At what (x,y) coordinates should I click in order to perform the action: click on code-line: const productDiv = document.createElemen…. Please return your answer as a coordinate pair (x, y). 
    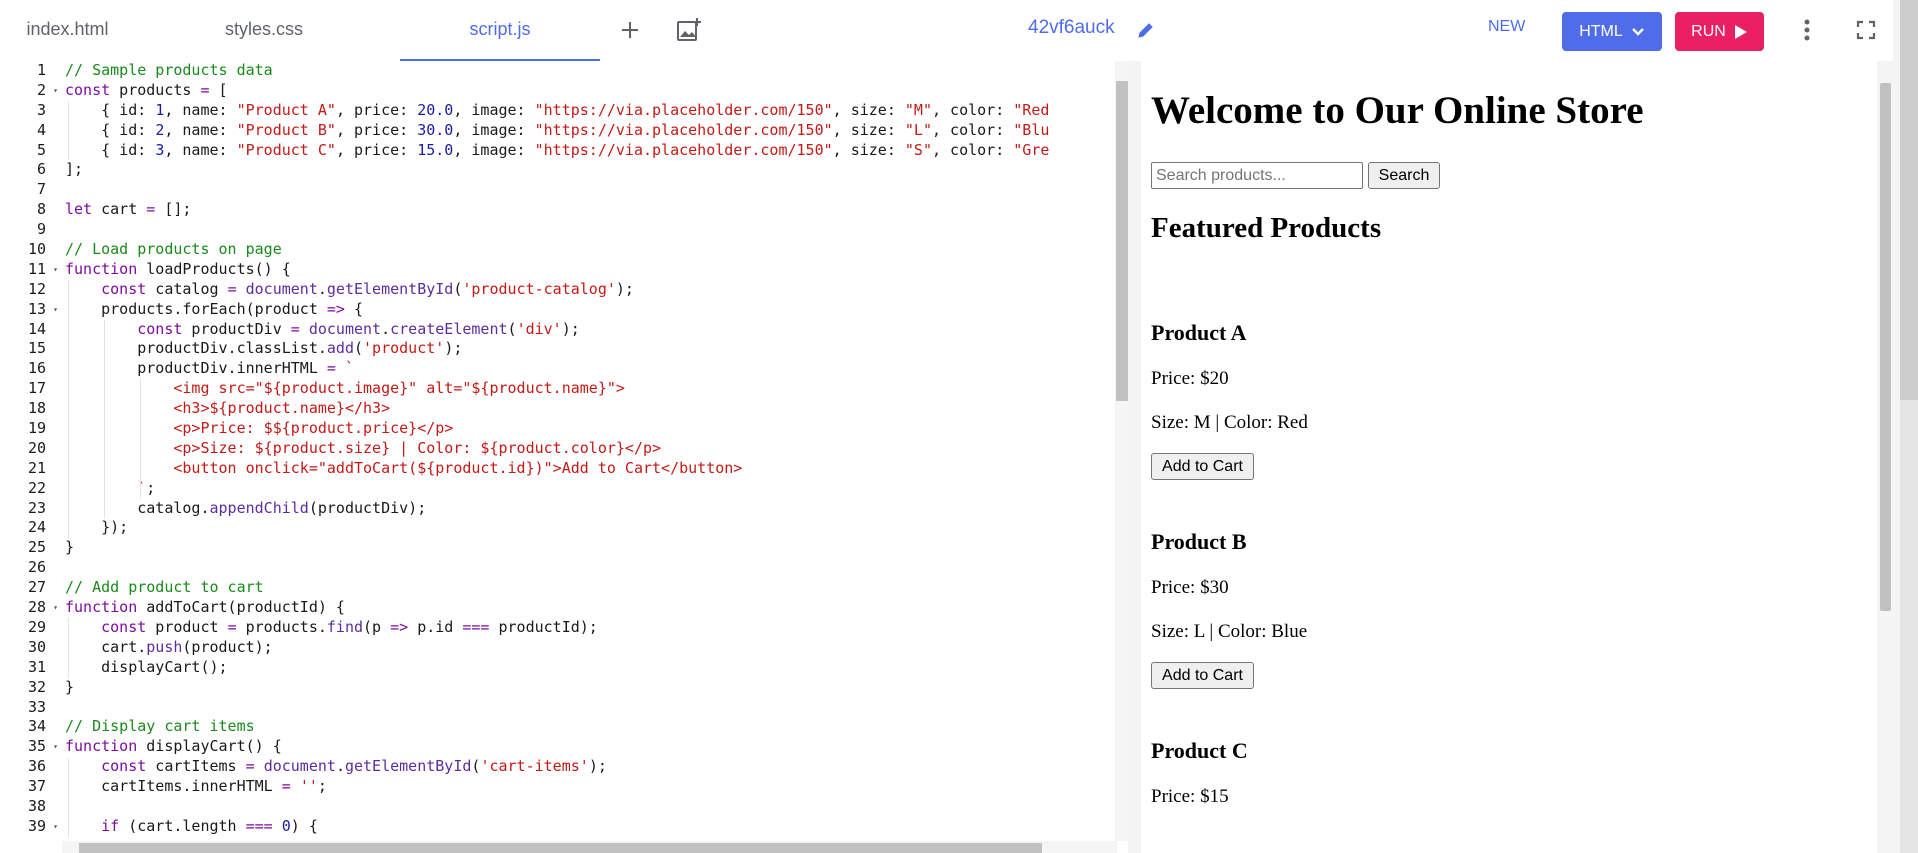
    Looking at the image, I should click on (589, 330).